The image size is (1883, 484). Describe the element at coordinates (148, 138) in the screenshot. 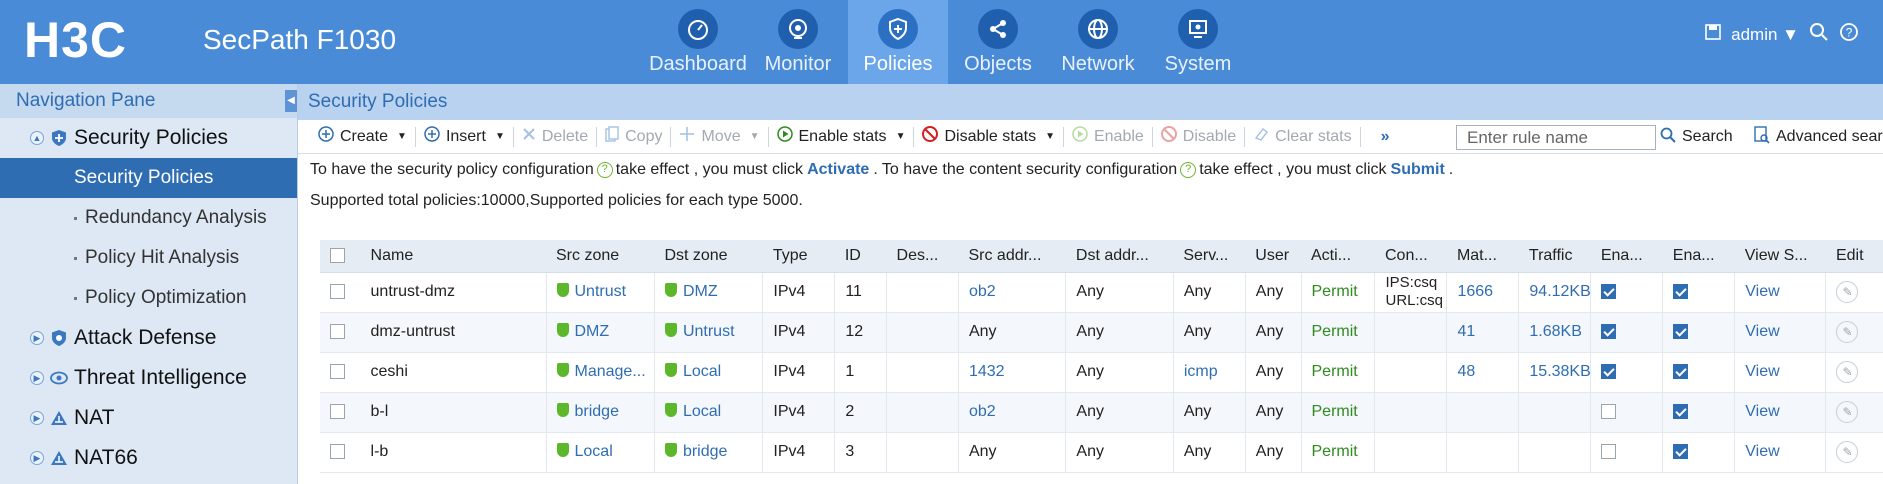

I see `tree-security-policies: ▲ Security Policies` at that location.